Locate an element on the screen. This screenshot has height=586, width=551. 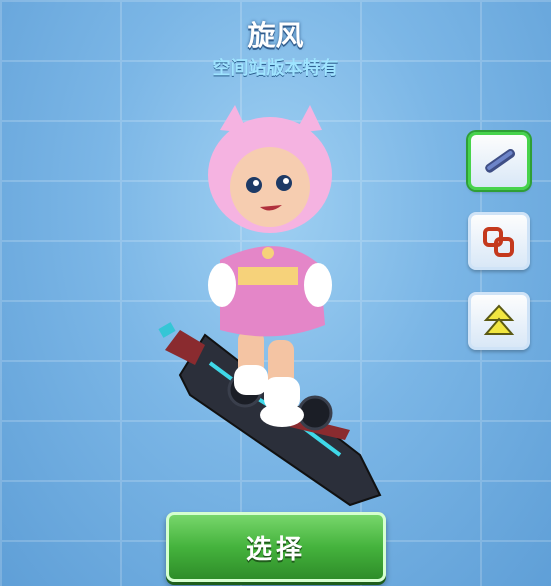
tab-upgrade is located at coordinates (499, 321).